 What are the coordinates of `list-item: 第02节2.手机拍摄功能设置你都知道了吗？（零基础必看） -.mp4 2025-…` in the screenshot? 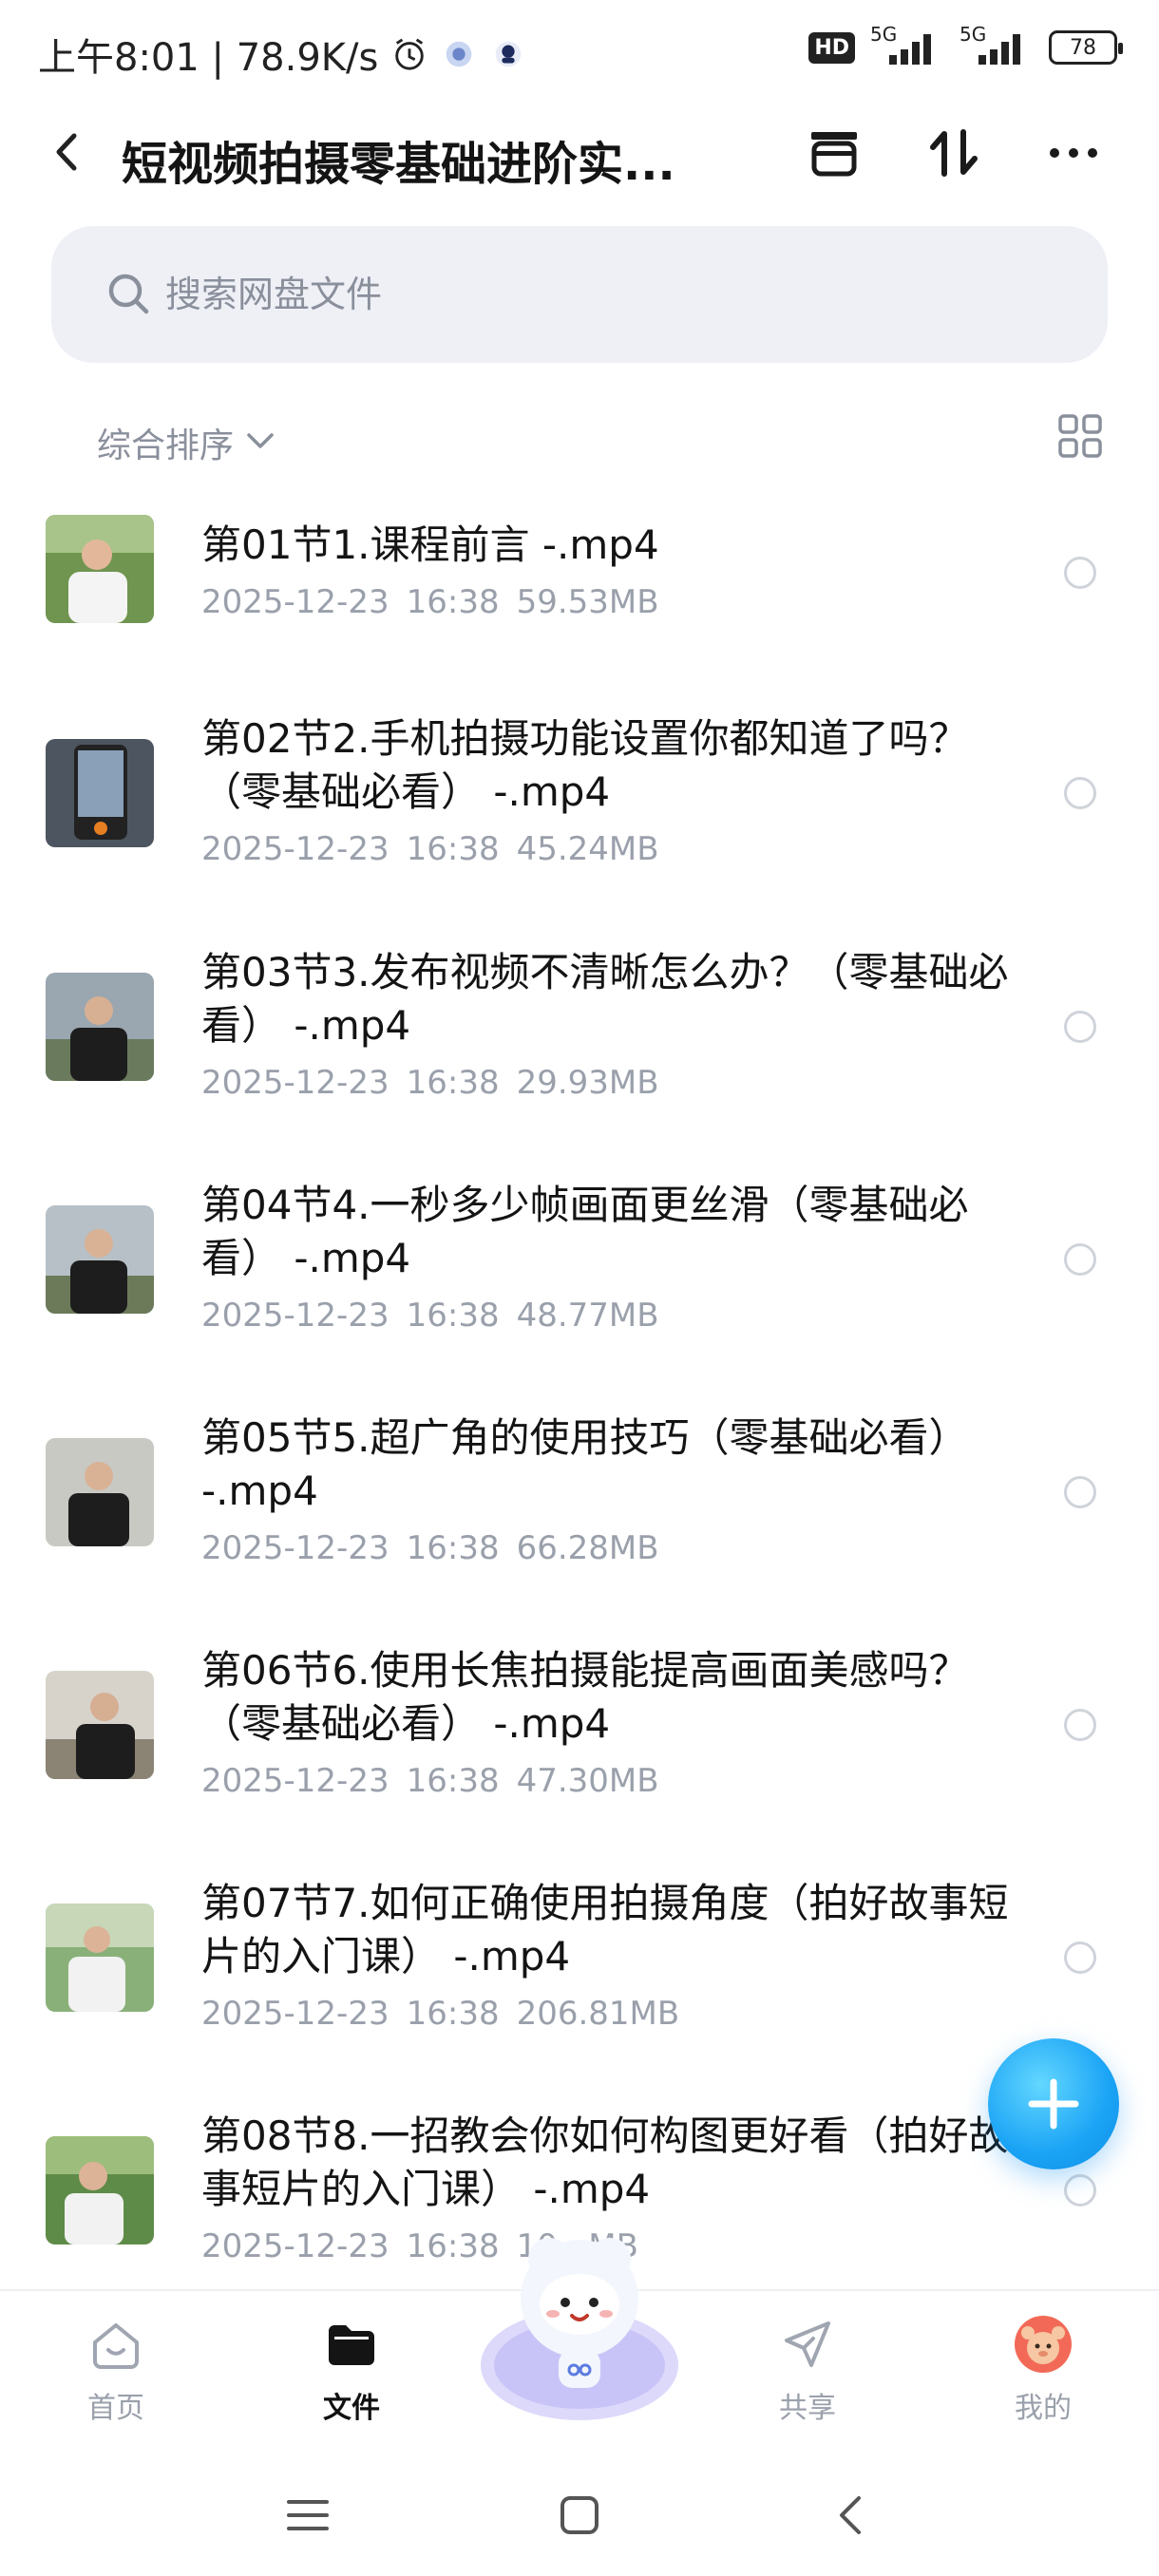 It's located at (579, 793).